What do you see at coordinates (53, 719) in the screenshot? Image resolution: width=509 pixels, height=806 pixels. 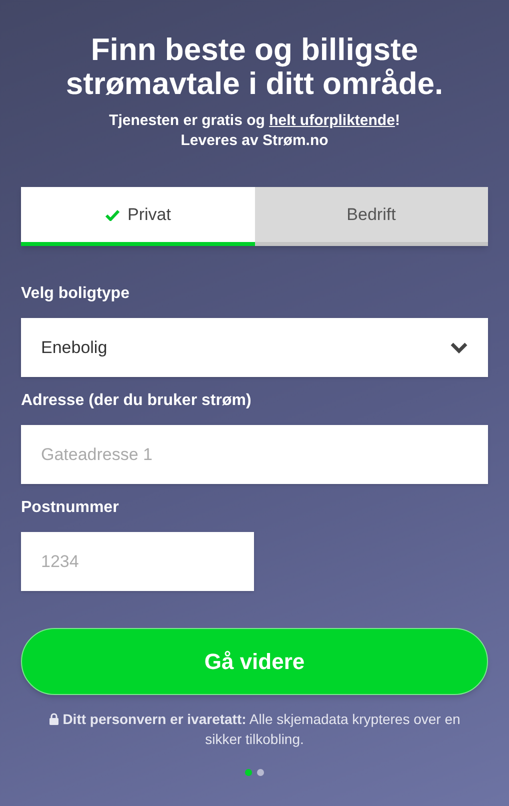 I see `lock-icon` at bounding box center [53, 719].